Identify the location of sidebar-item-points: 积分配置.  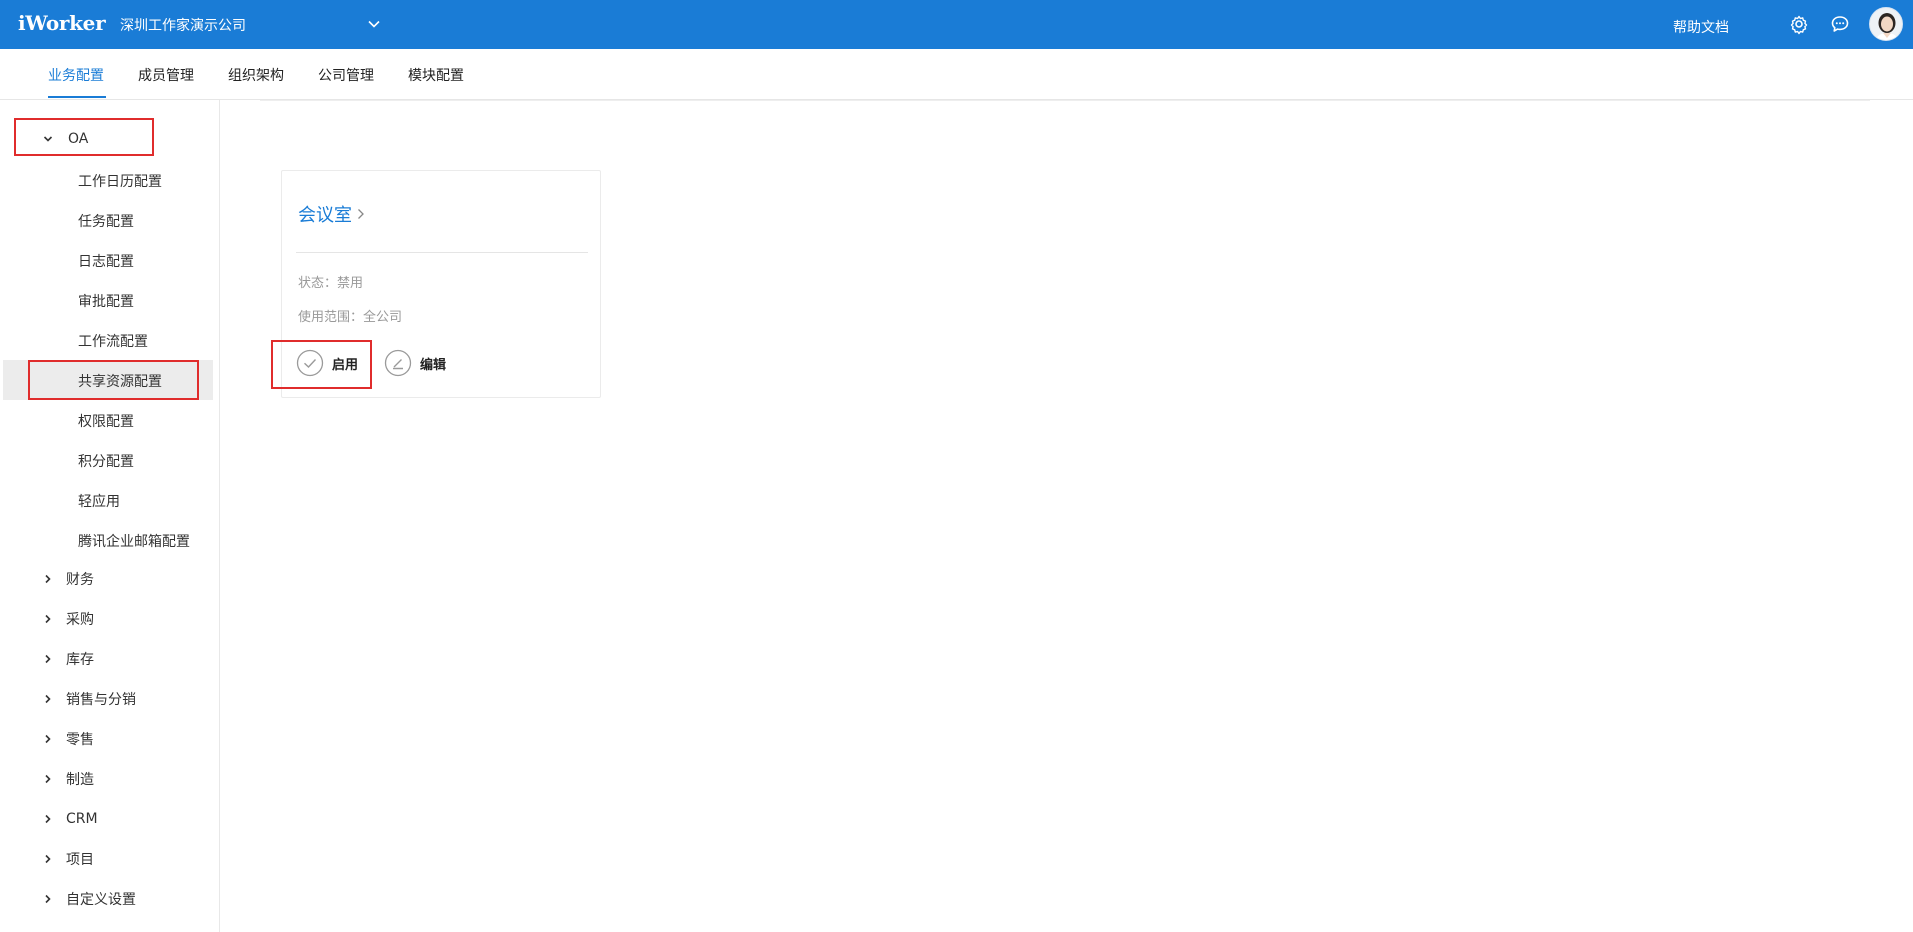
(106, 461).